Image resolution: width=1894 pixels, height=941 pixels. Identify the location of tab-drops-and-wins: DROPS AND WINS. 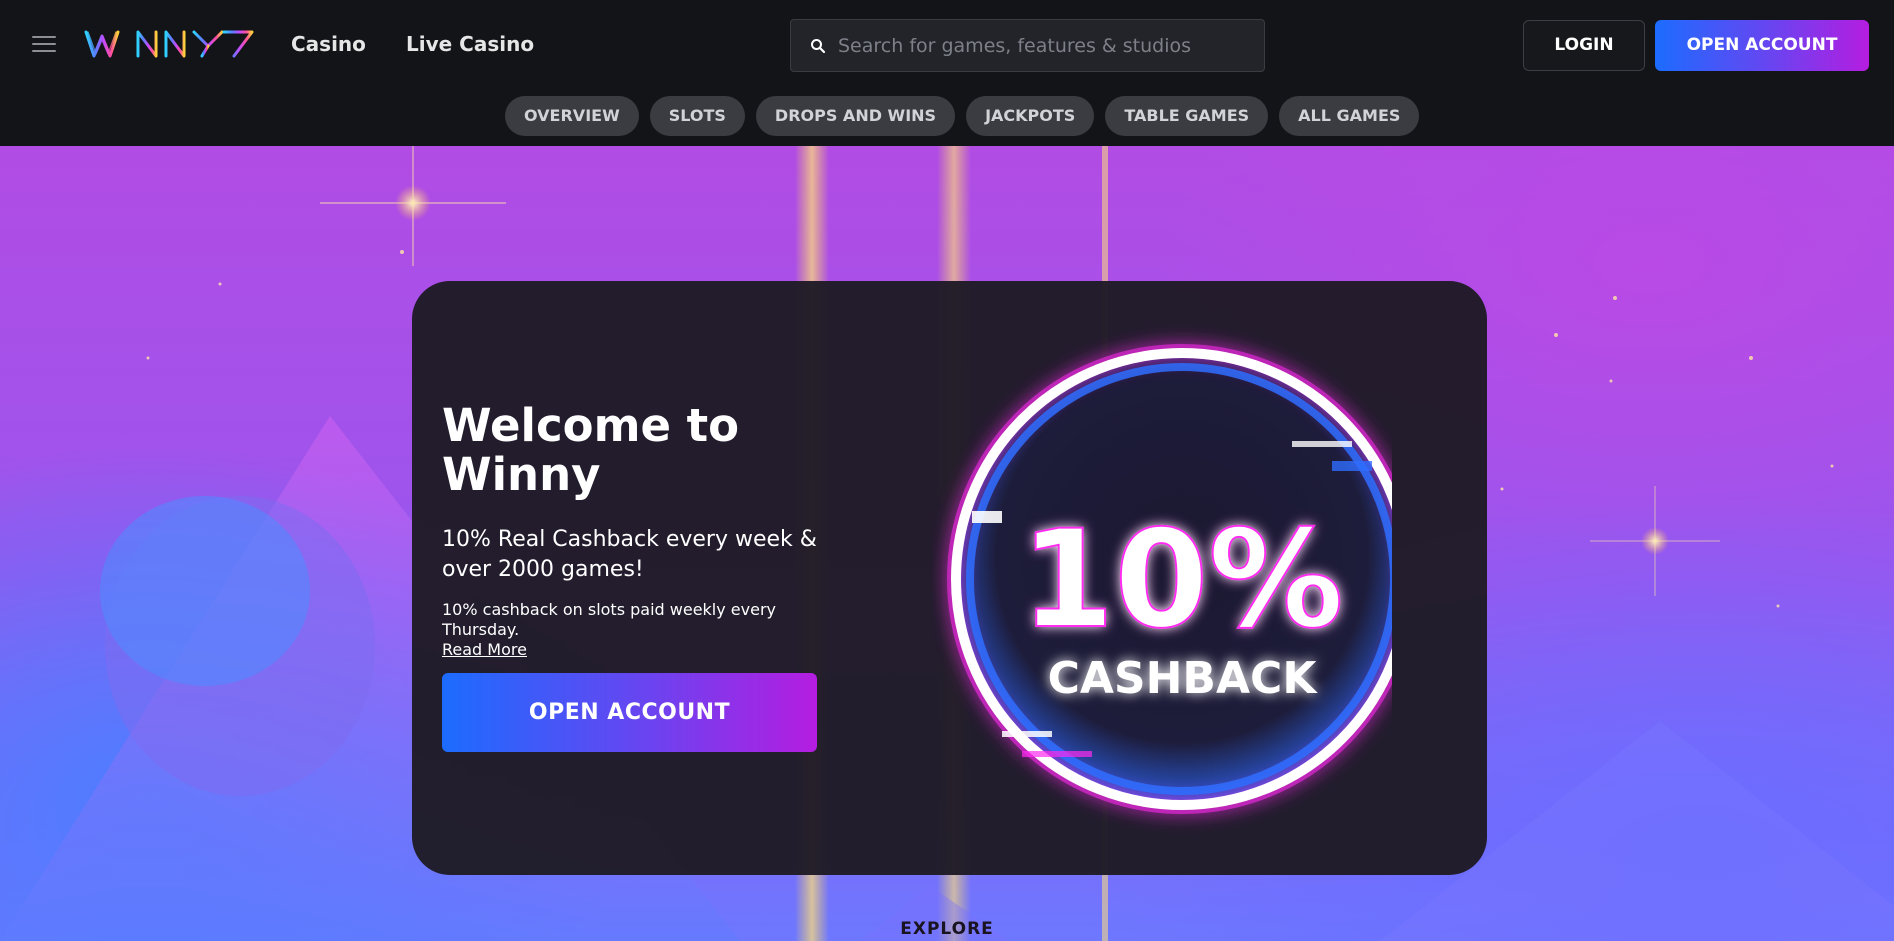
(855, 116).